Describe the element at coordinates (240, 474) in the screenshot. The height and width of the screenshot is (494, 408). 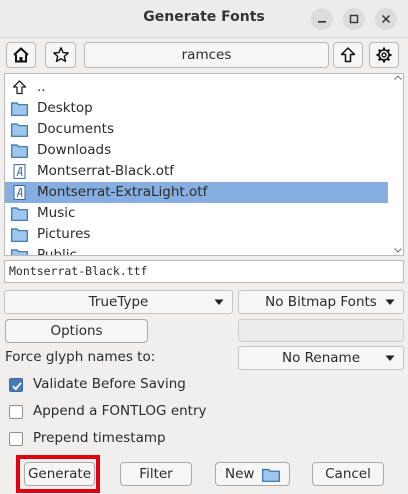
I see `new-button-label: New` at that location.